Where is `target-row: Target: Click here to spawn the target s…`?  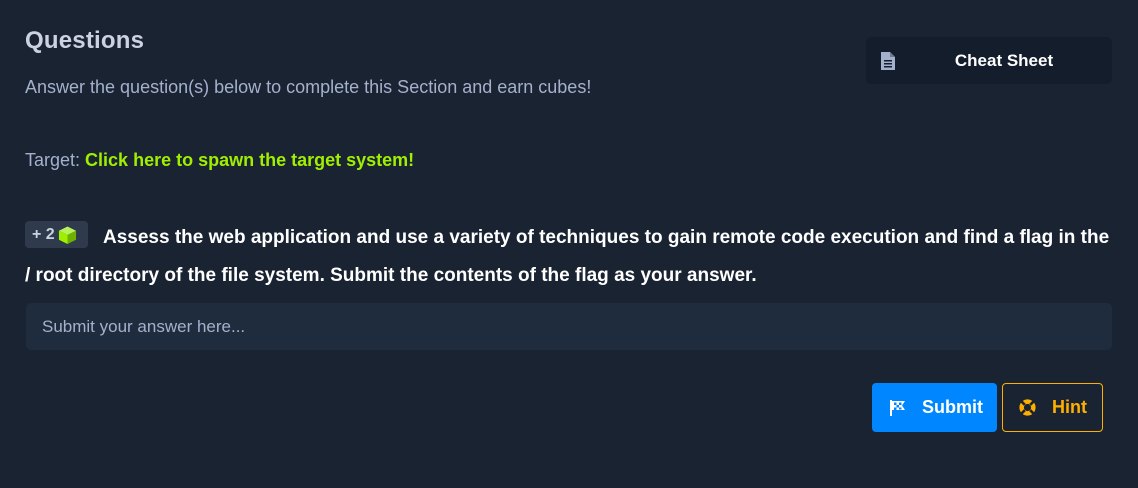 target-row: Target: Click here to spawn the target s… is located at coordinates (219, 160).